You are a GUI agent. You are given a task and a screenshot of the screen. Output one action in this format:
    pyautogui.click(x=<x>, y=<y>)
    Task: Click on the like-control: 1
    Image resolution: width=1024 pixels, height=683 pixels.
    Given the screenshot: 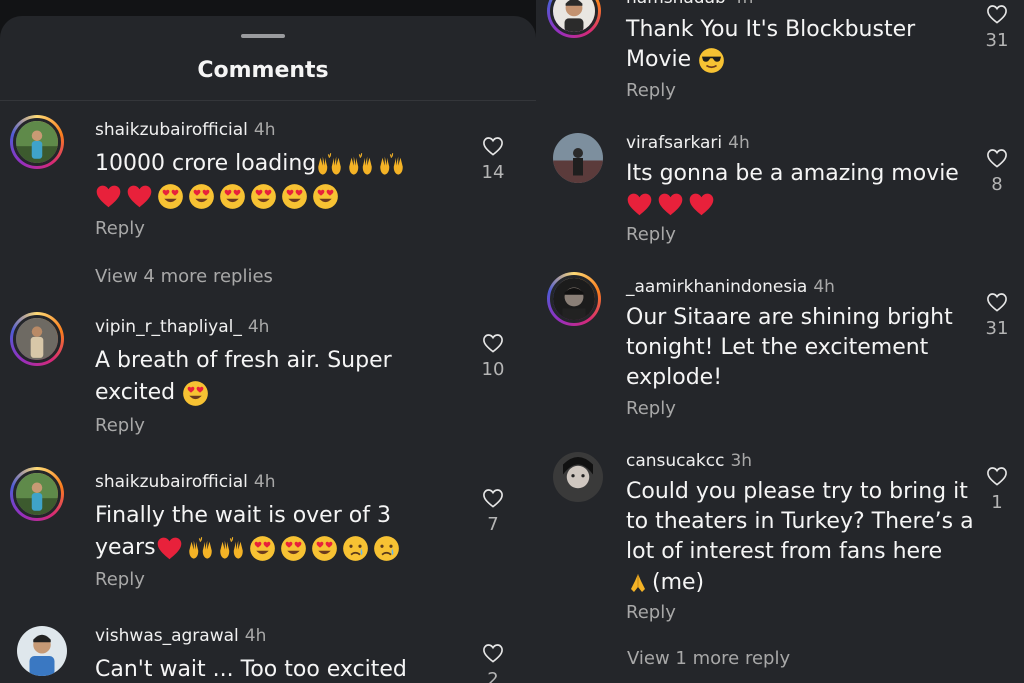 What is the action you would take?
    pyautogui.click(x=997, y=489)
    